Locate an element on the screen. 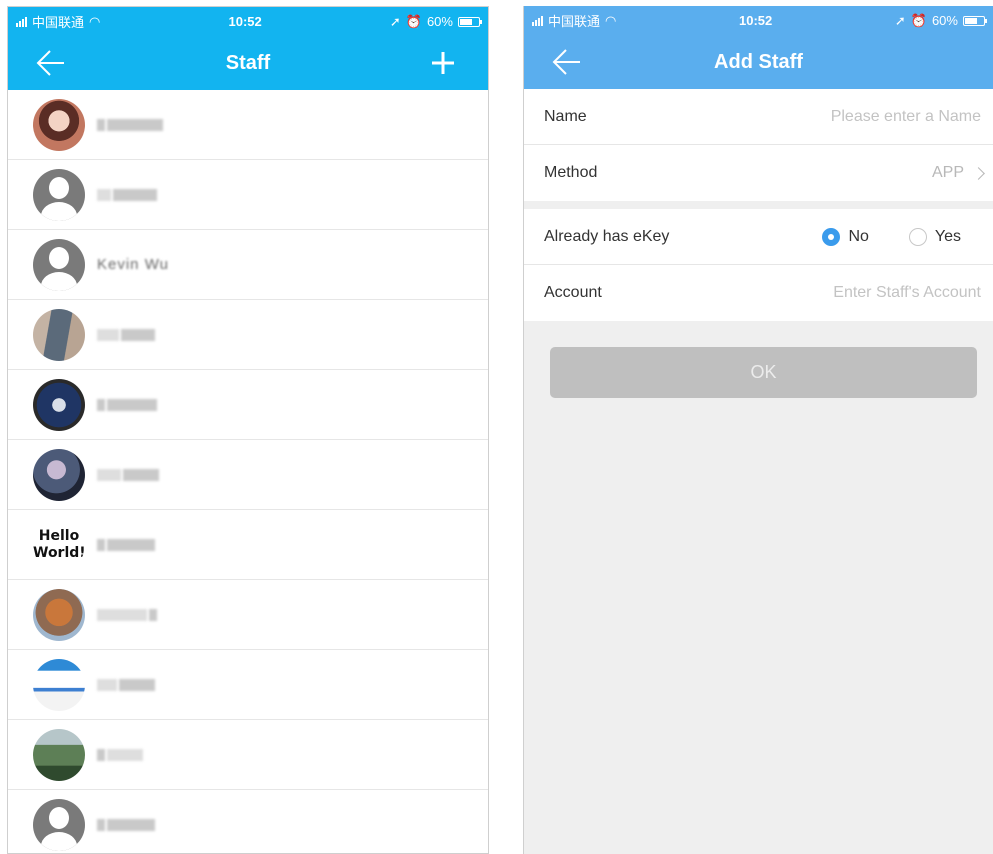  staff-name: Kevin Wu is located at coordinates (133, 264).